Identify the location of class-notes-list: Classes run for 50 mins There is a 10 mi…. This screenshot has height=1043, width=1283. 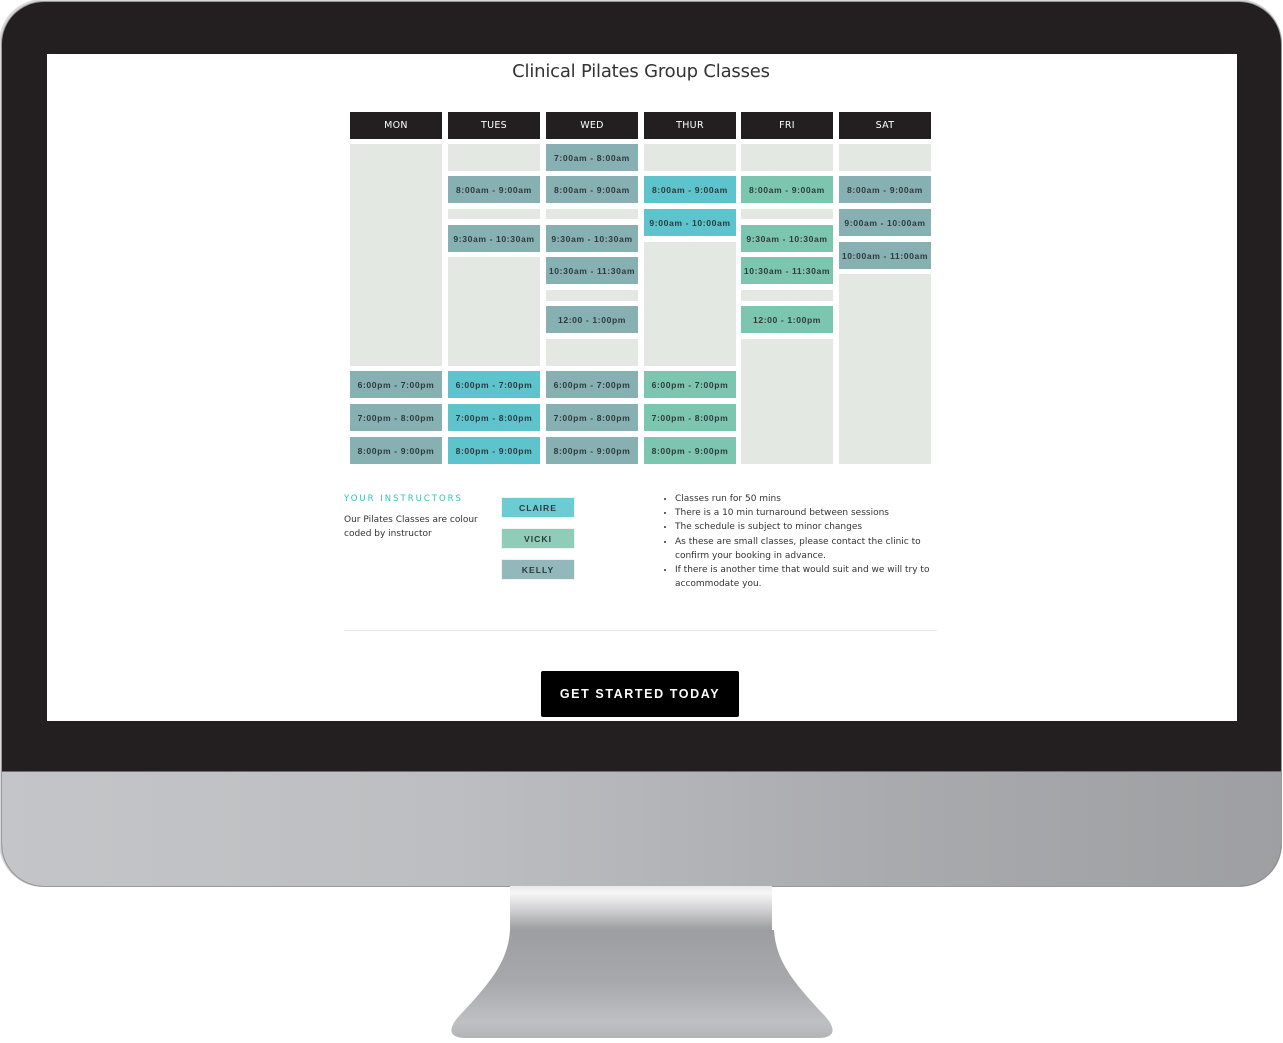
(804, 541).